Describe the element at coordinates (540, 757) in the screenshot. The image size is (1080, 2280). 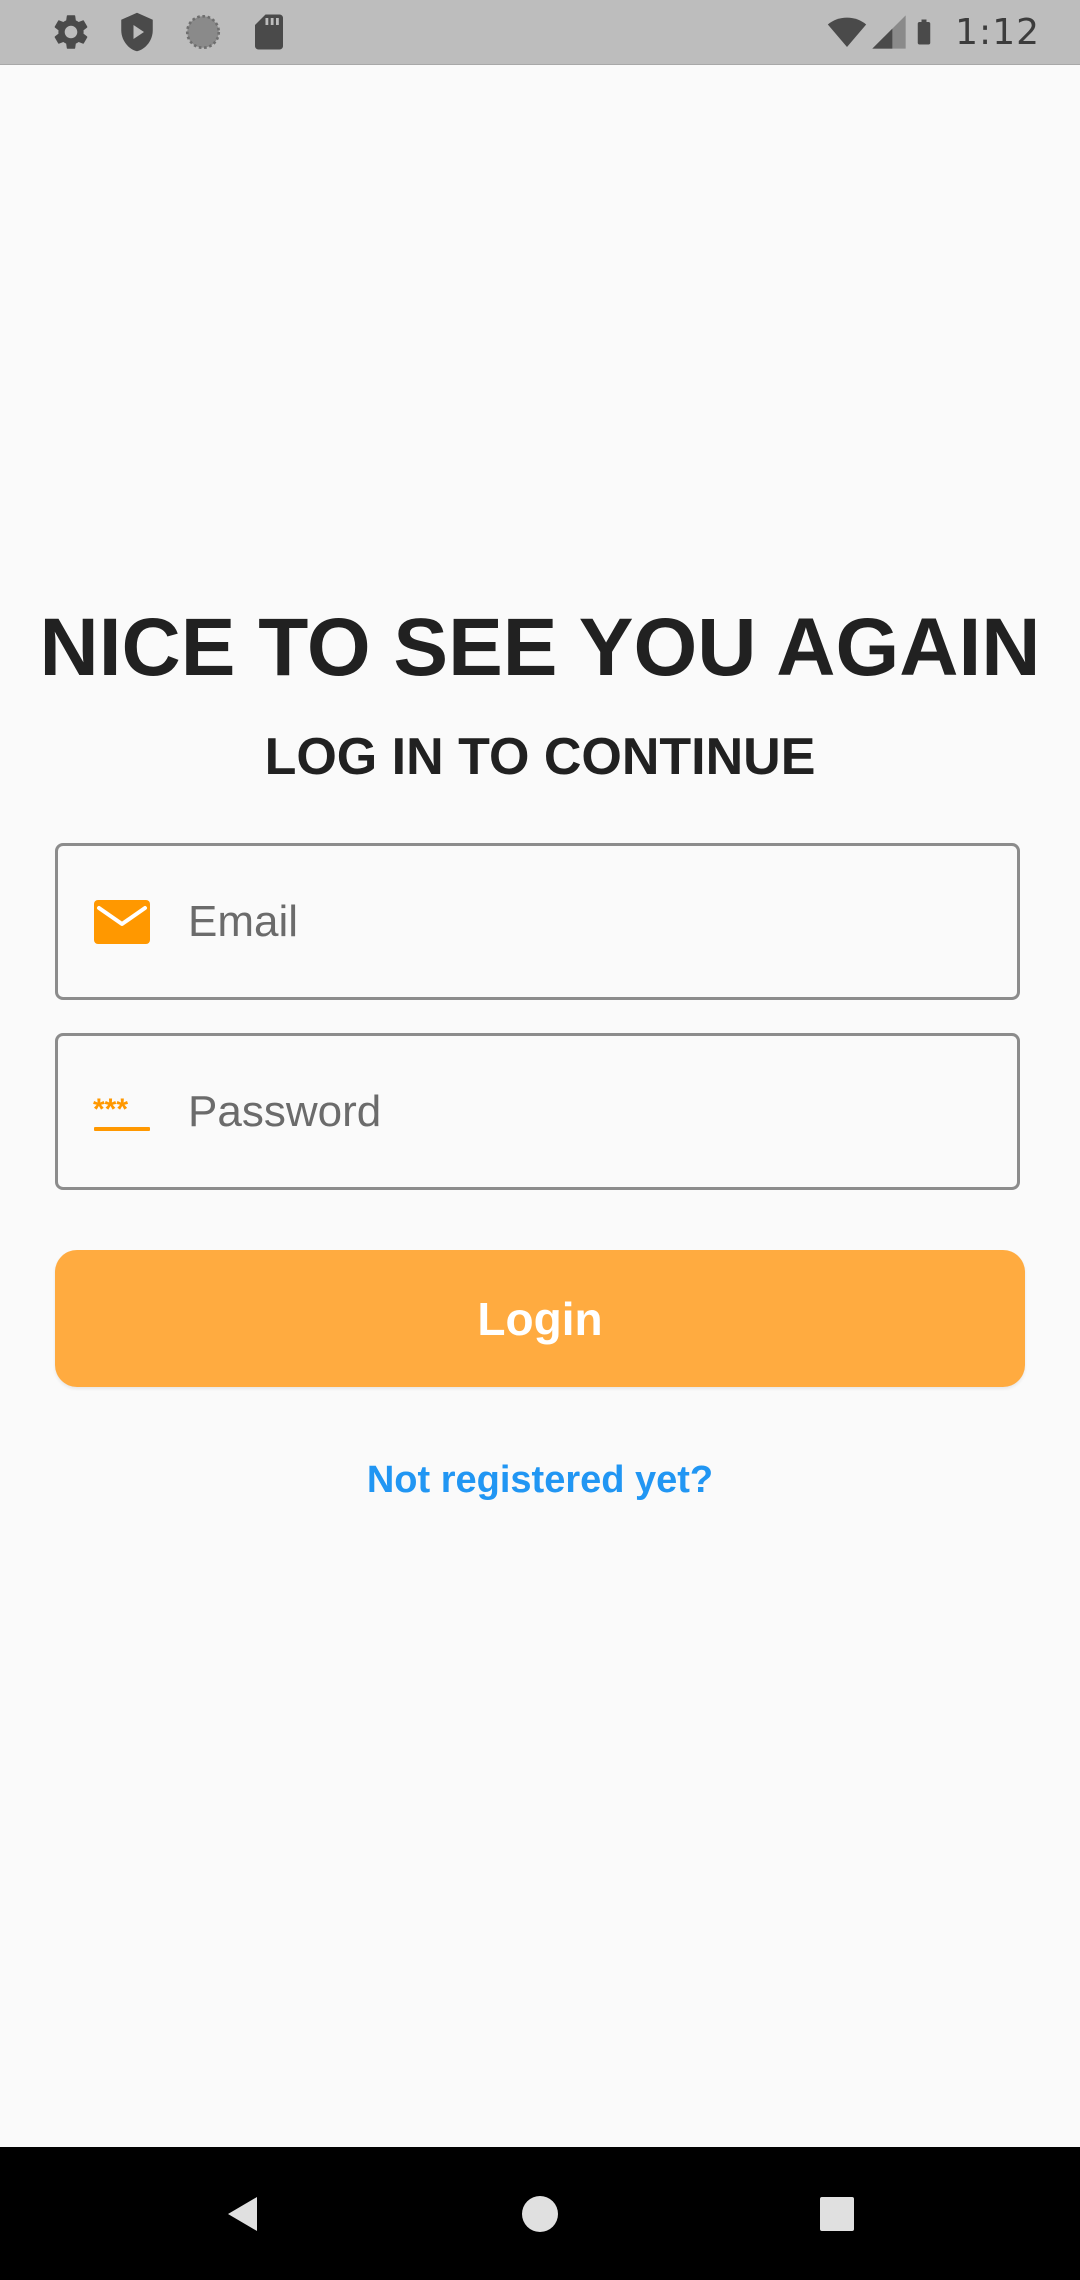
I see `page-subtitle: LOG IN TO CONTINUE` at that location.